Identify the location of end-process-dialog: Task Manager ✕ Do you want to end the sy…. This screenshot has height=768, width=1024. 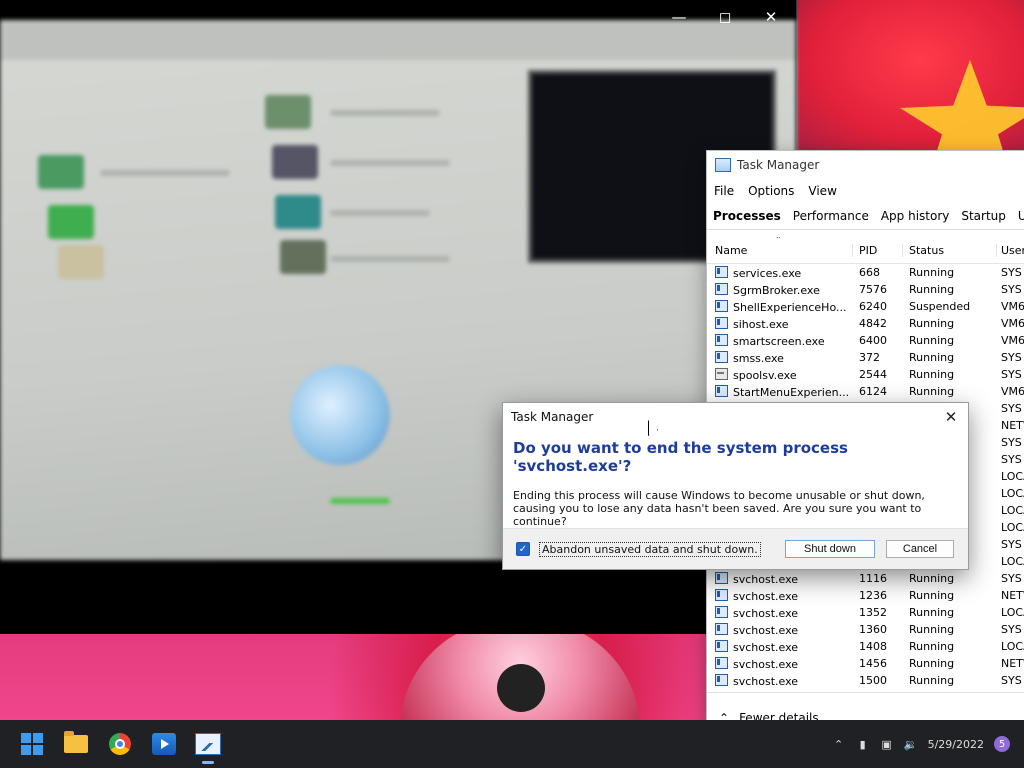
(735, 486).